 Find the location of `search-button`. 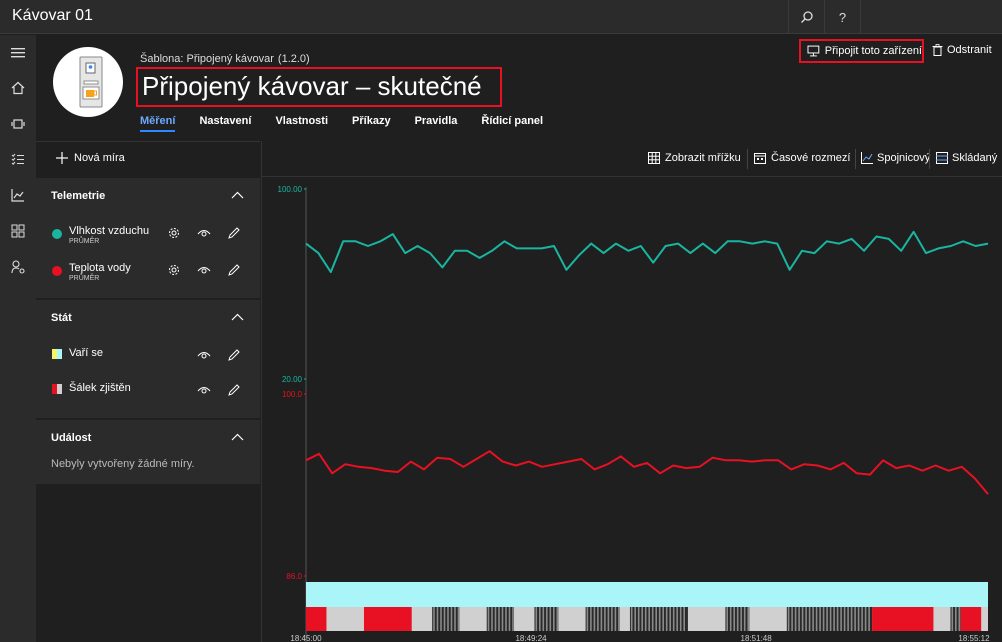

search-button is located at coordinates (806, 17).